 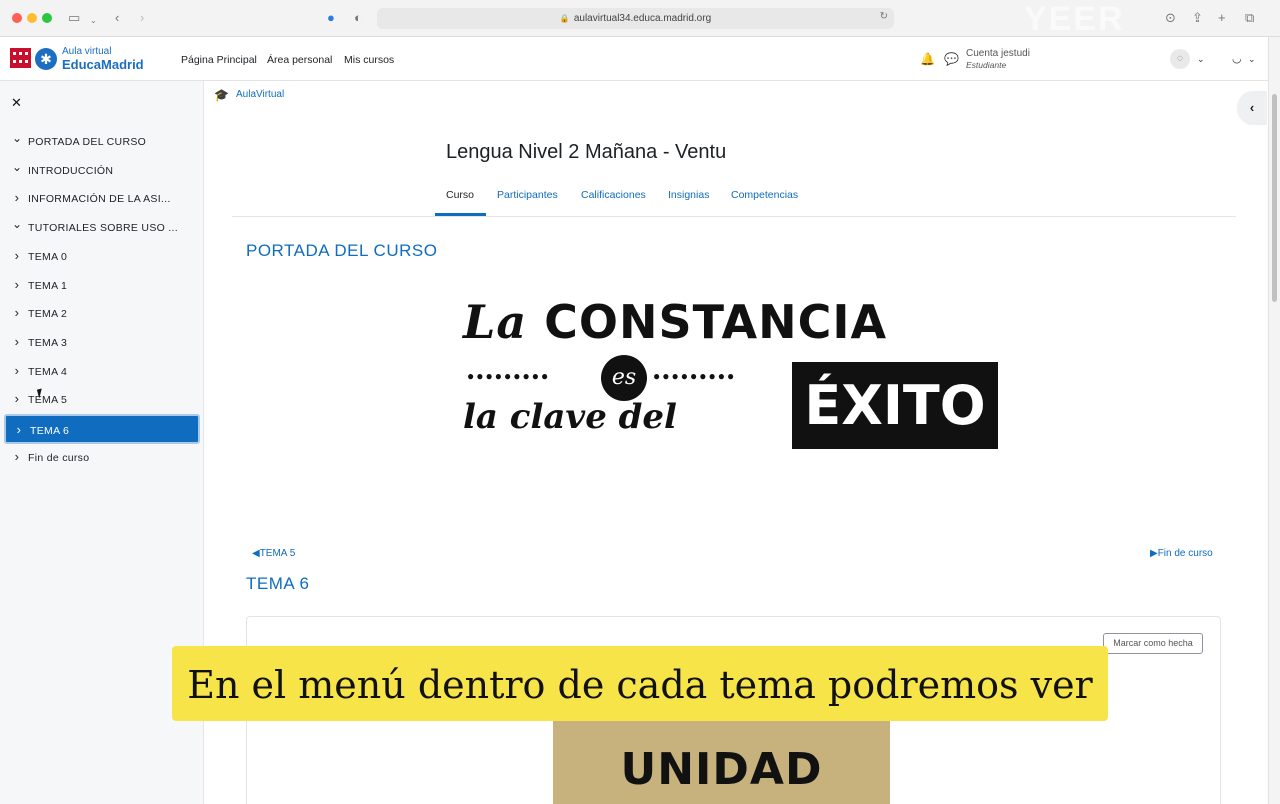 What do you see at coordinates (1274, 198) in the screenshot?
I see `scrollbar-thumb` at bounding box center [1274, 198].